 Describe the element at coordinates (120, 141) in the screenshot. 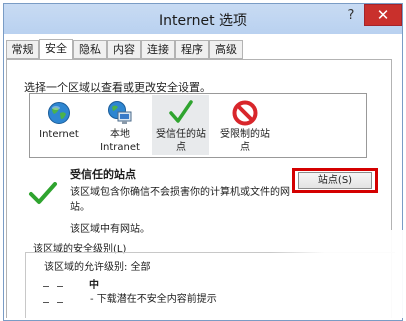

I see `zone-label-local-intranet: 本地 Intranet` at that location.